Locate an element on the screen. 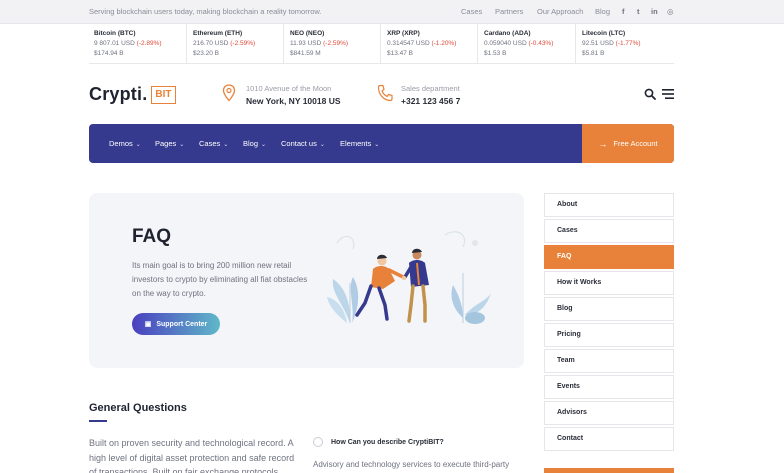 Image resolution: width=784 pixels, height=473 pixels. coin-price-row: 216.70 USD (-2.59%) is located at coordinates (238, 43).